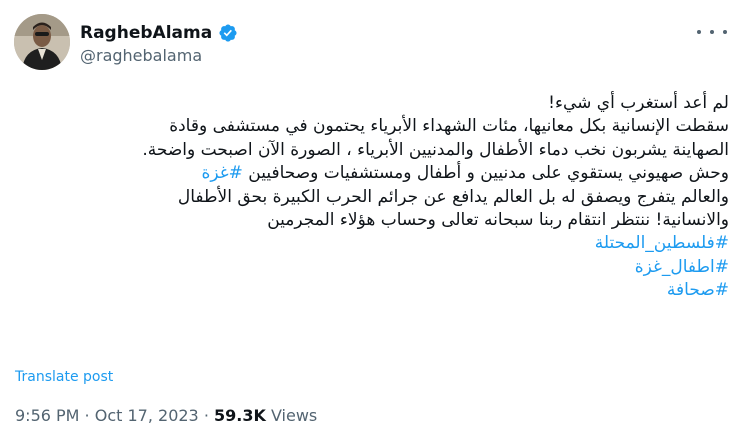  I want to click on more-options-icon, so click(712, 32).